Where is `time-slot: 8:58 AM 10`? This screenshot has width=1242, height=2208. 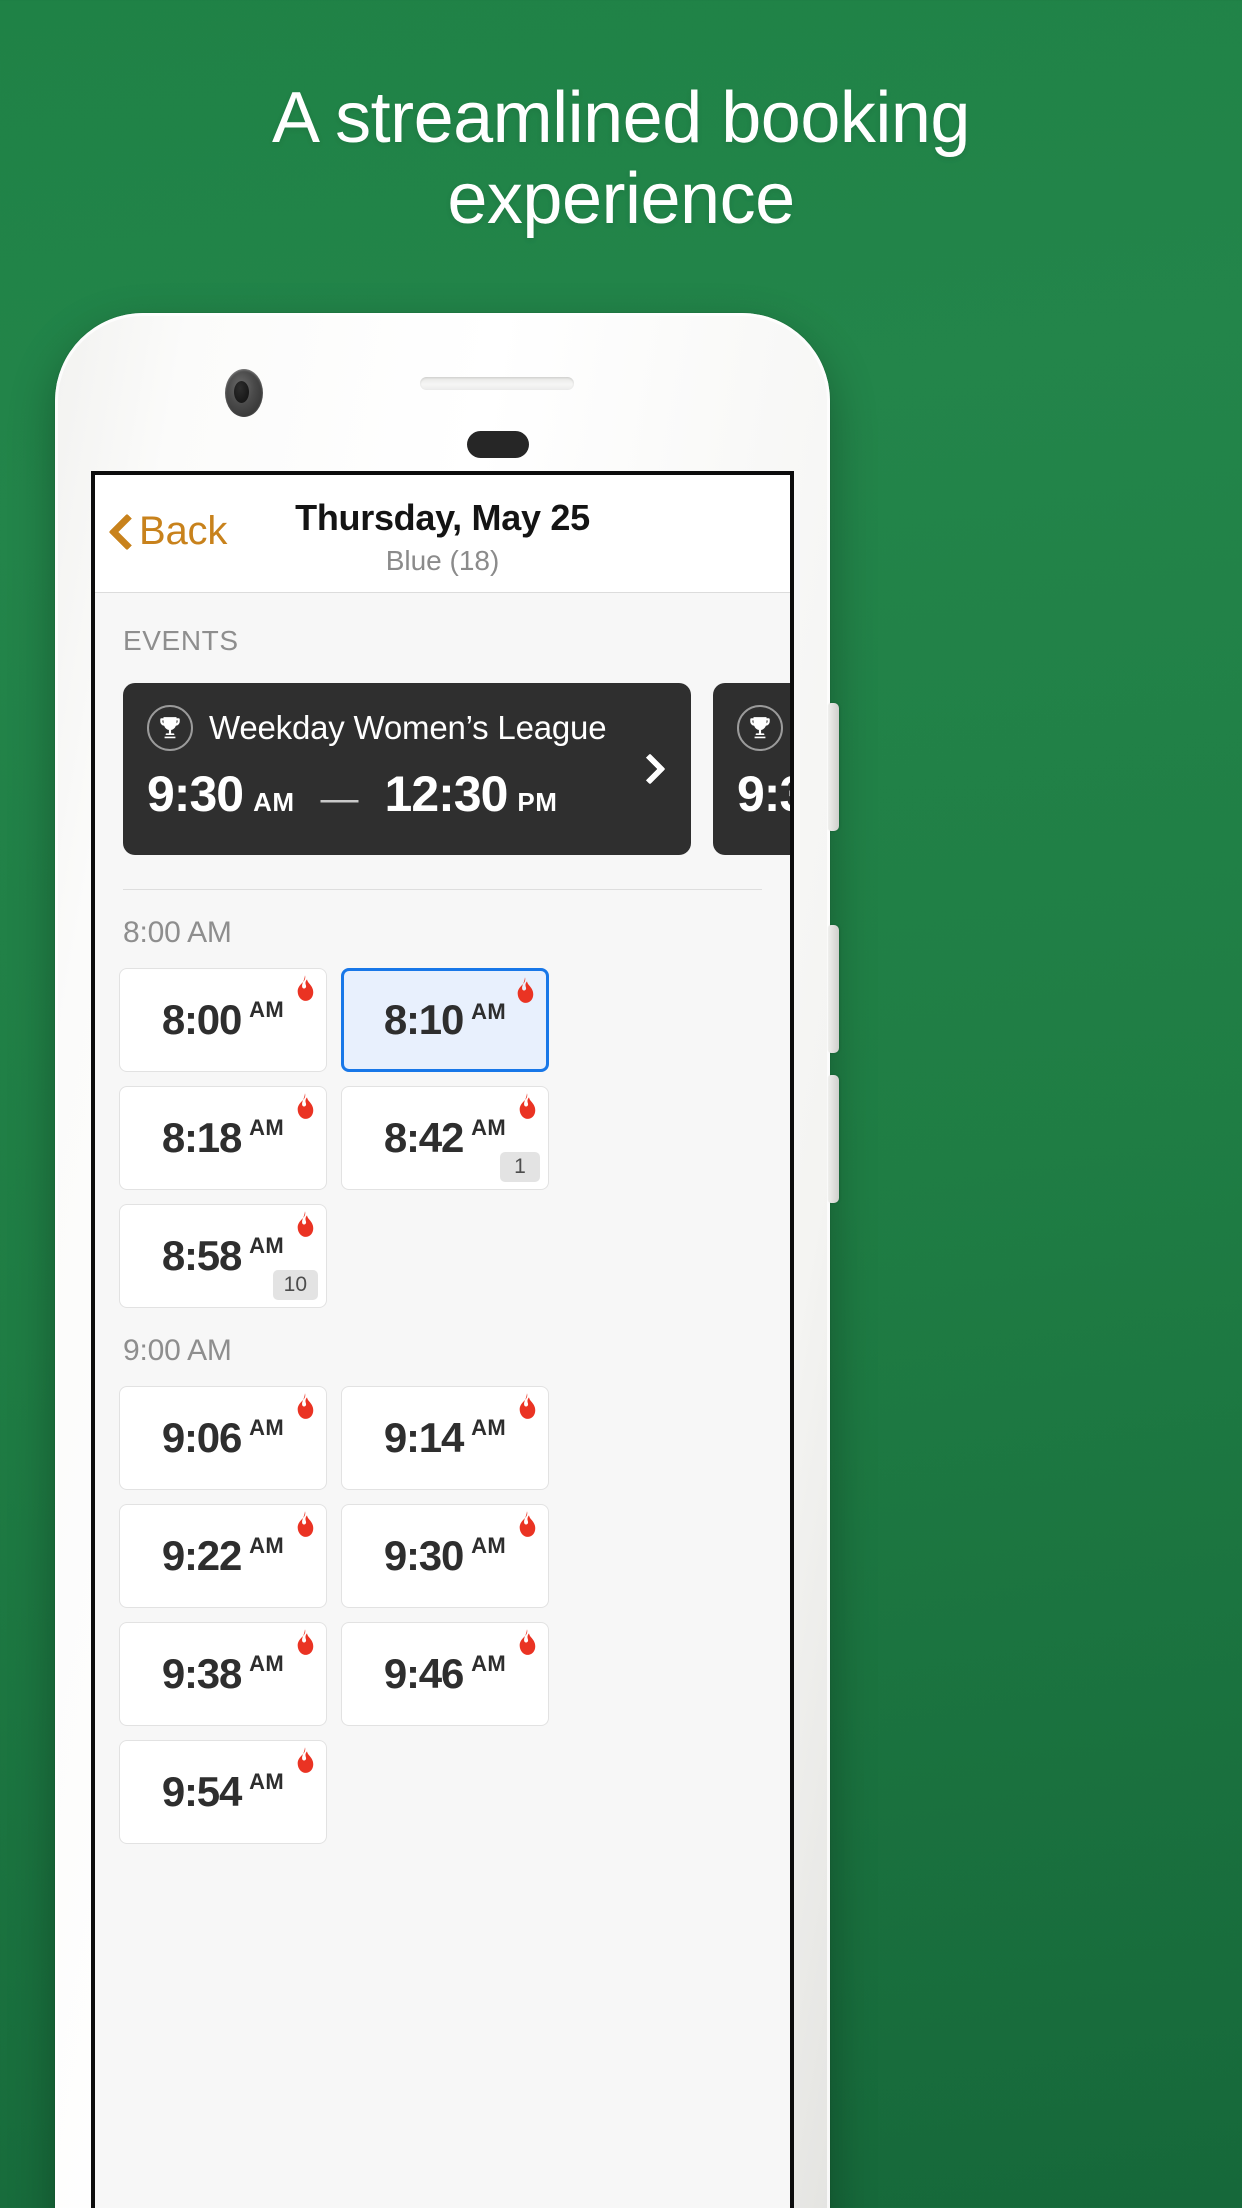
time-slot: 8:58 AM 10 is located at coordinates (223, 1256).